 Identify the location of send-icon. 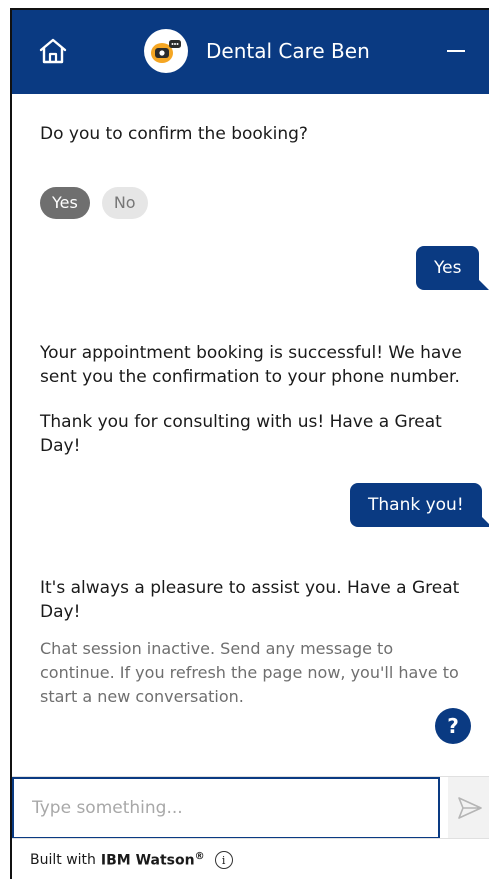
(469, 808).